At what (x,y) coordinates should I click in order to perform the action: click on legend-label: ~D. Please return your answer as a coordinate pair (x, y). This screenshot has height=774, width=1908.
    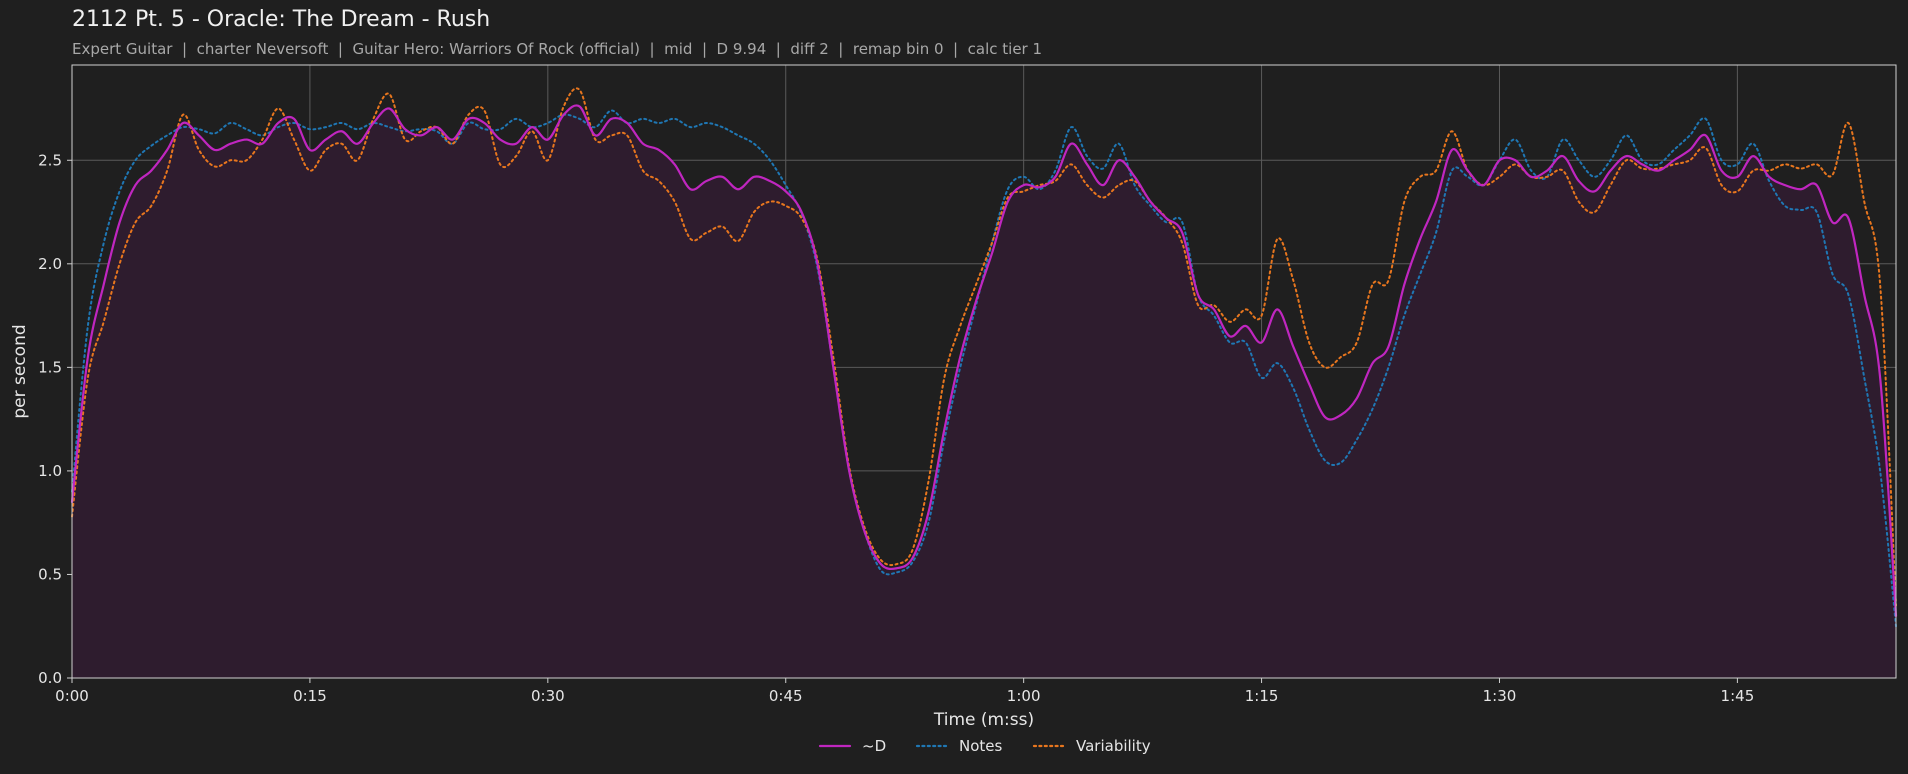
    Looking at the image, I should click on (874, 746).